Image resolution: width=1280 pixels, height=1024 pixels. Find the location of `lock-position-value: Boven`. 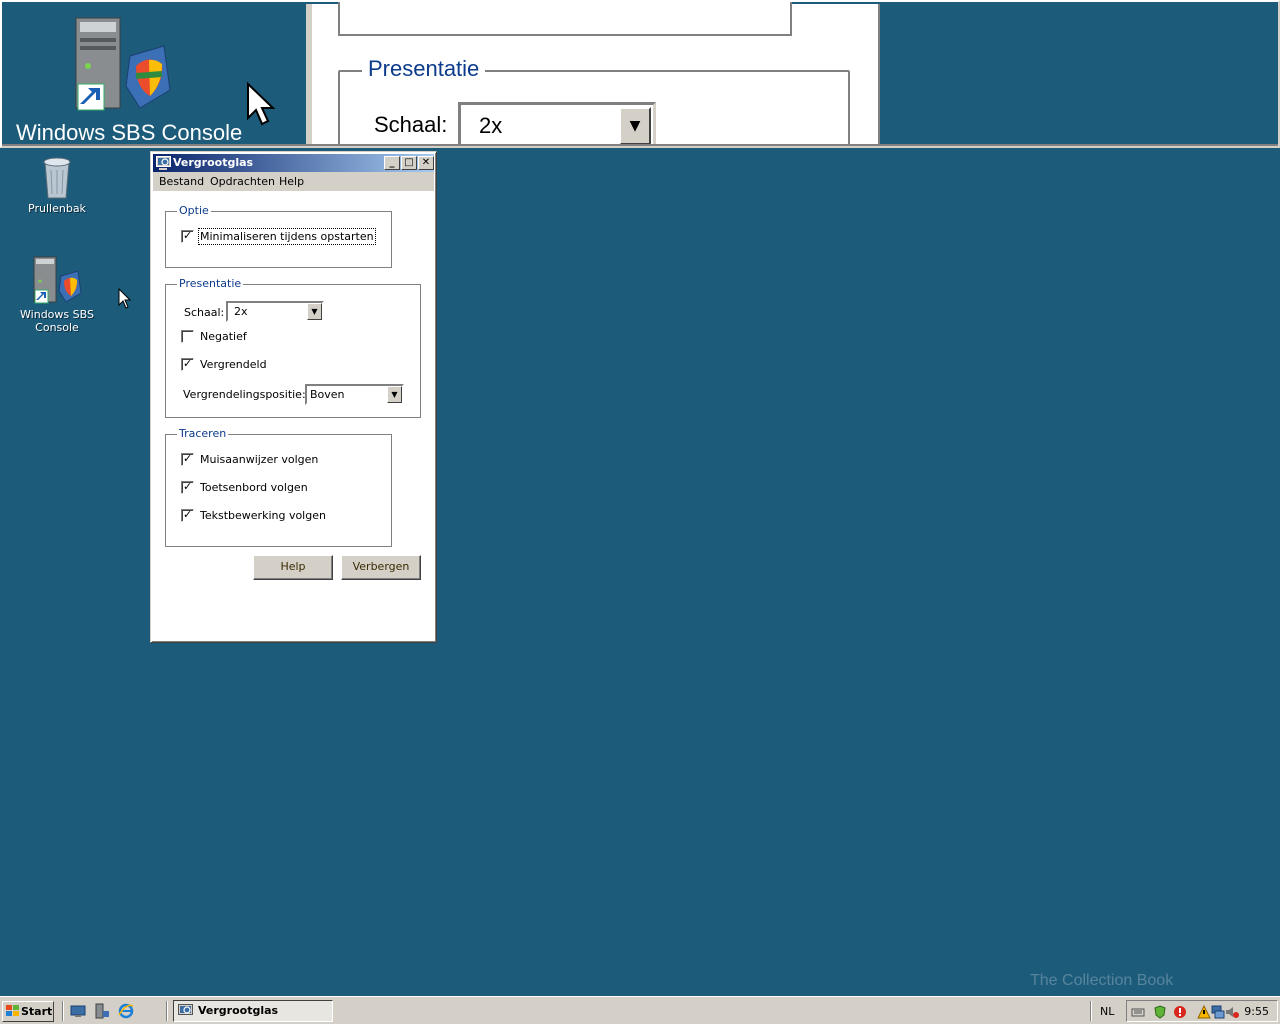

lock-position-value: Boven is located at coordinates (327, 394).